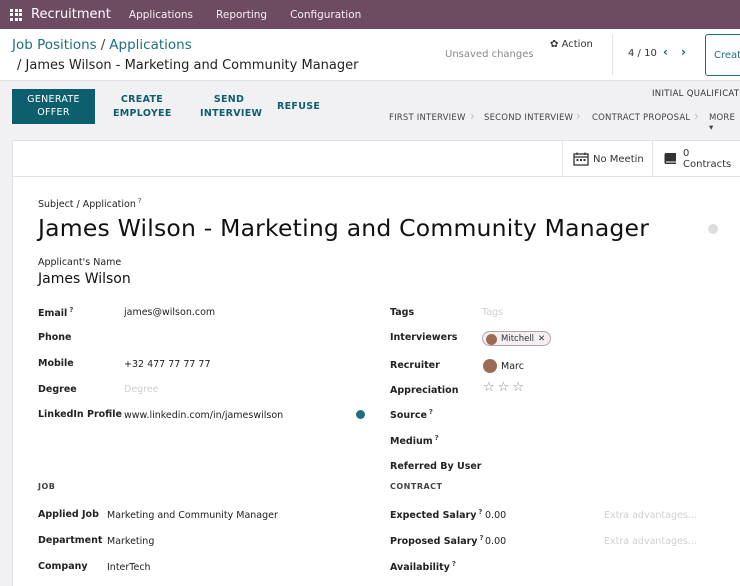 This screenshot has width=740, height=586. What do you see at coordinates (592, 440) in the screenshot?
I see `medium-field` at bounding box center [592, 440].